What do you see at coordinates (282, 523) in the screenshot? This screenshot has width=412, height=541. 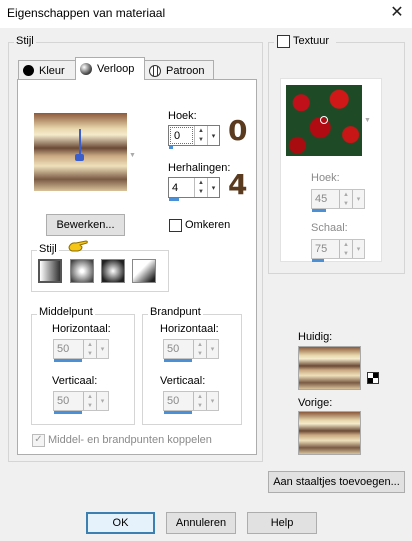 I see `help-button: Help` at bounding box center [282, 523].